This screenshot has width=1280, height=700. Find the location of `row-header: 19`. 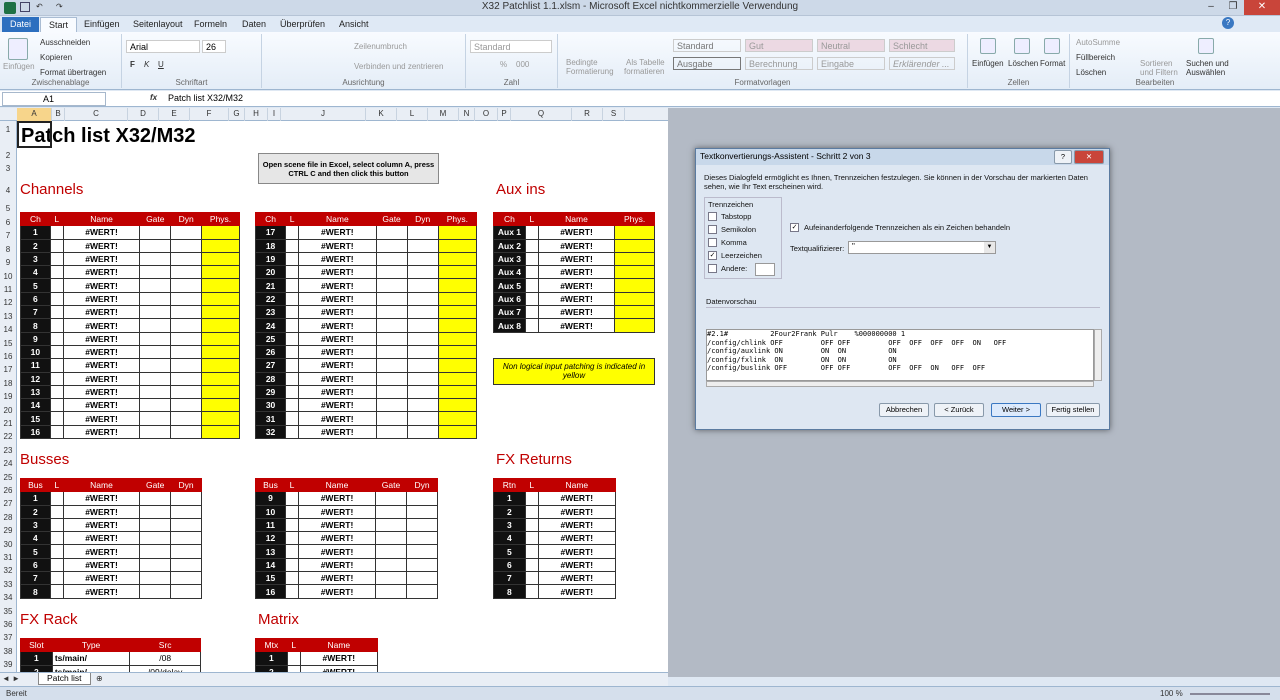

row-header: 19 is located at coordinates (8, 396).